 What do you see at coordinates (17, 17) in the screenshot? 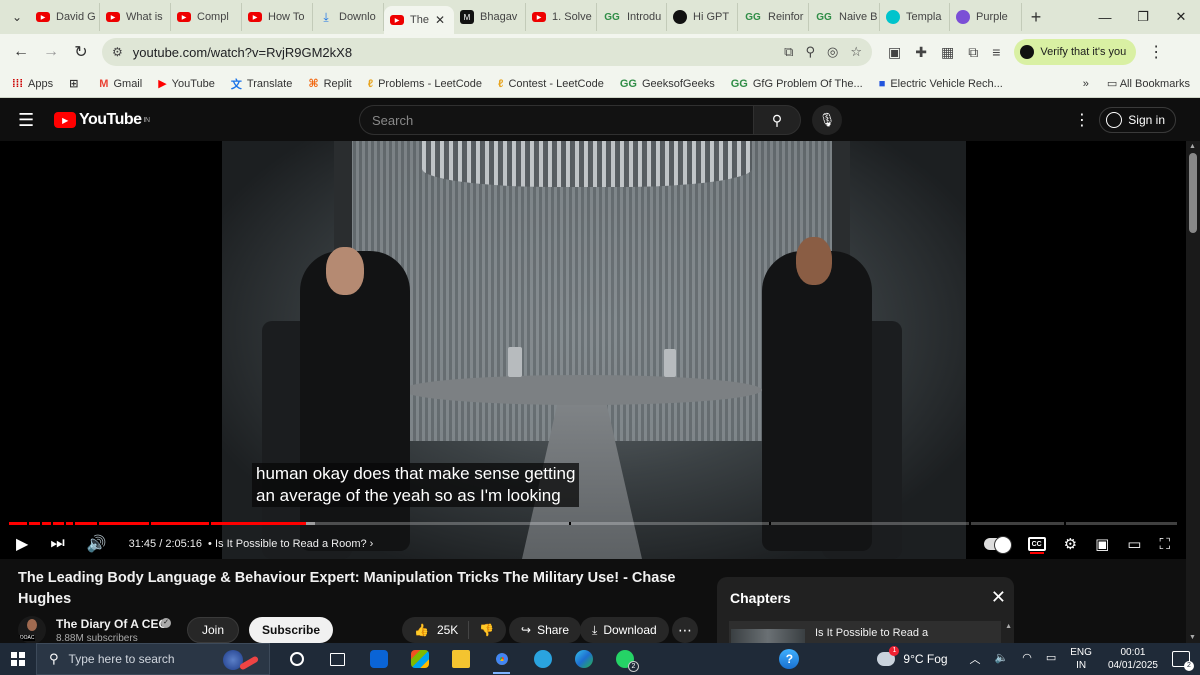
I see `tab-search-chevron-icon: ⌄` at bounding box center [17, 17].